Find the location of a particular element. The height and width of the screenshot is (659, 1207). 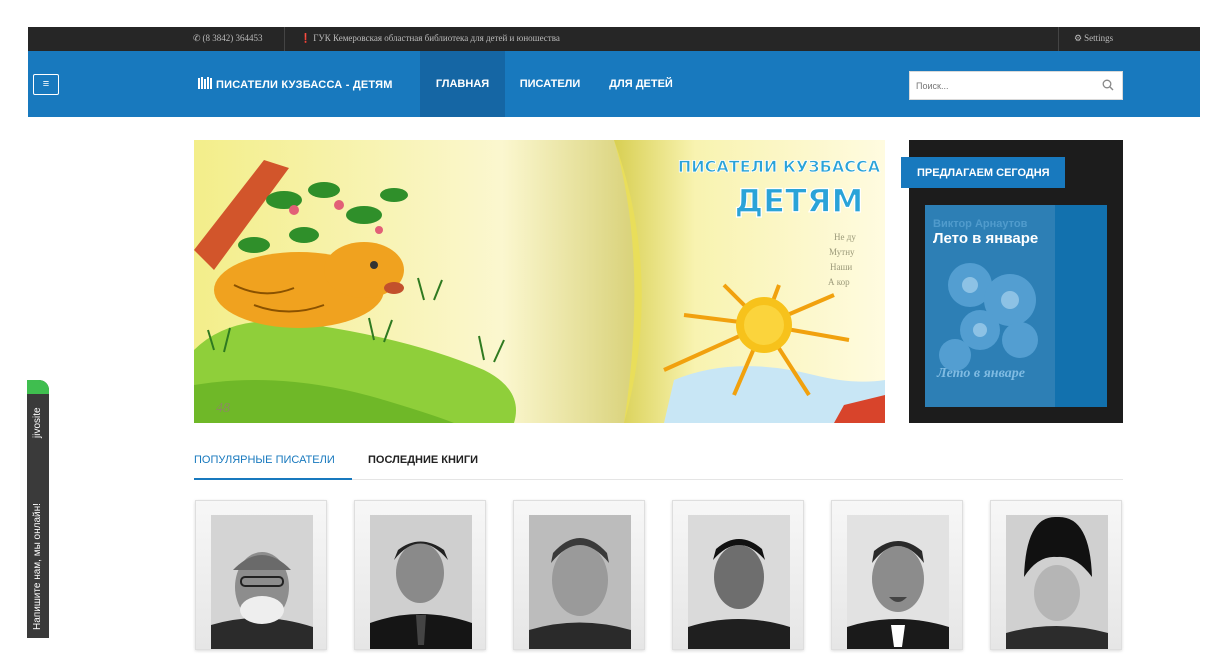

search-box is located at coordinates (1016, 85).